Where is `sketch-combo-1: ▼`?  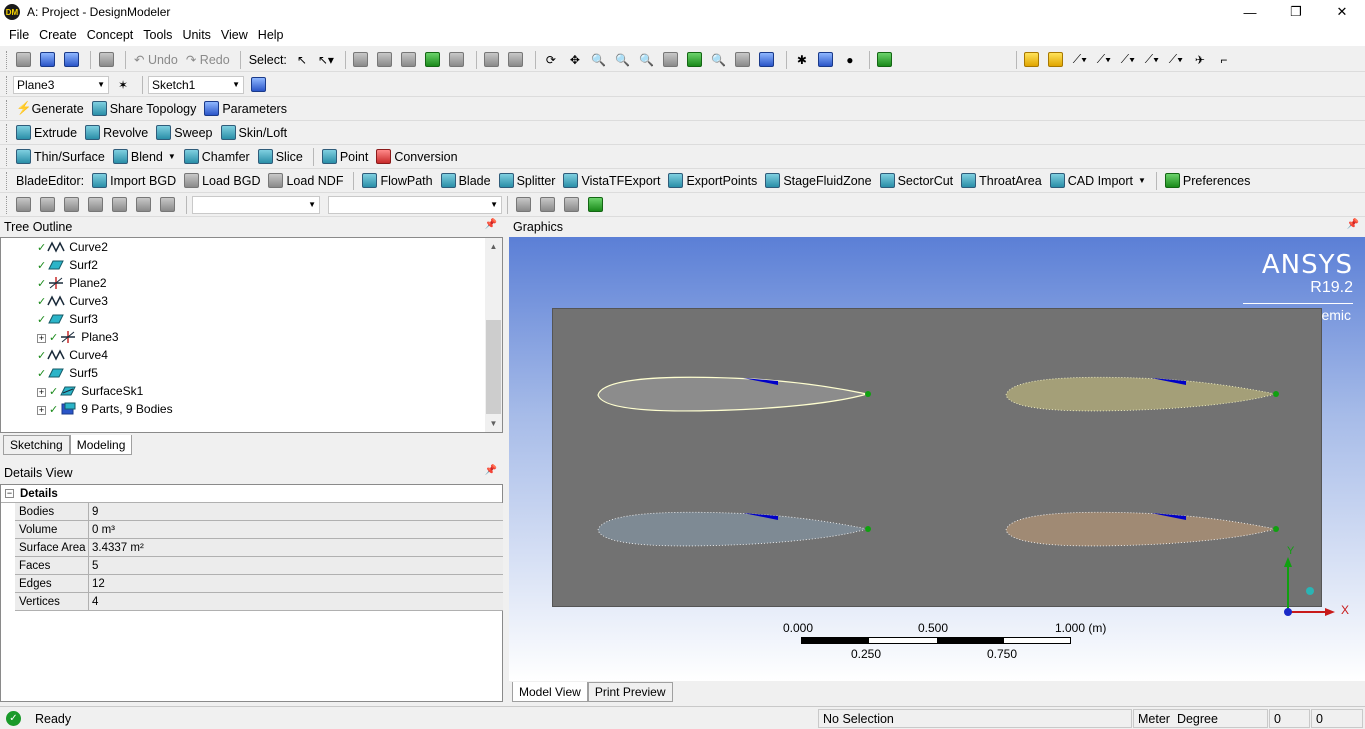 sketch-combo-1: ▼ is located at coordinates (256, 204).